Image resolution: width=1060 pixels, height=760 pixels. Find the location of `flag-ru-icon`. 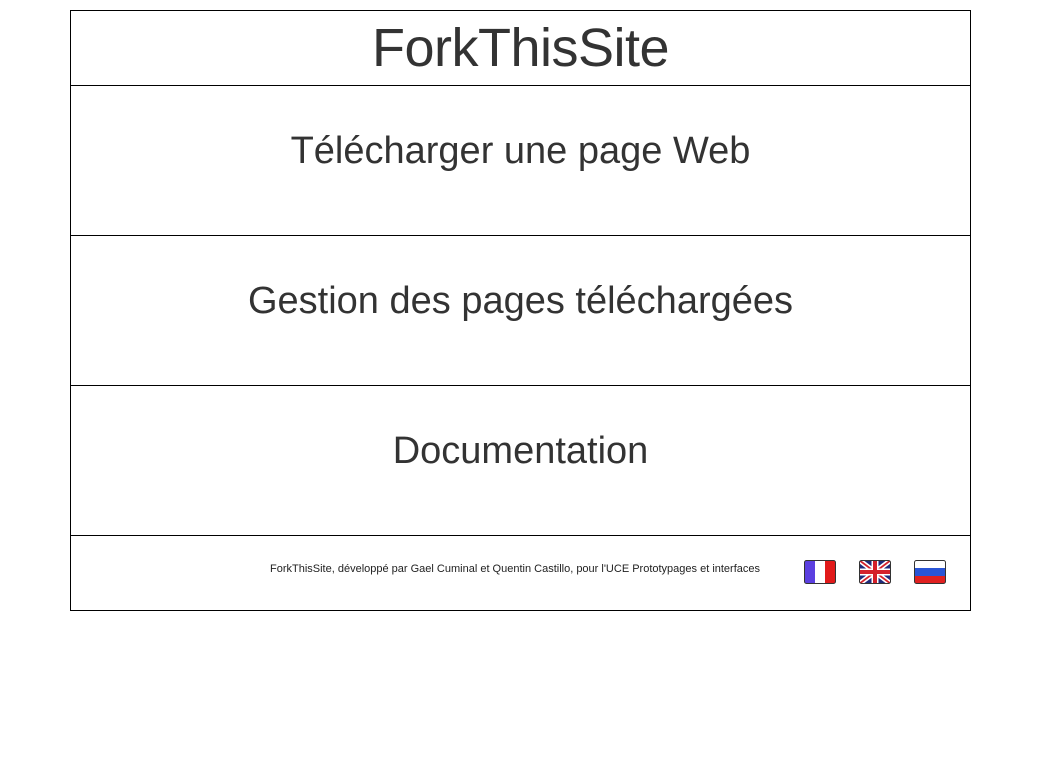

flag-ru-icon is located at coordinates (930, 572).